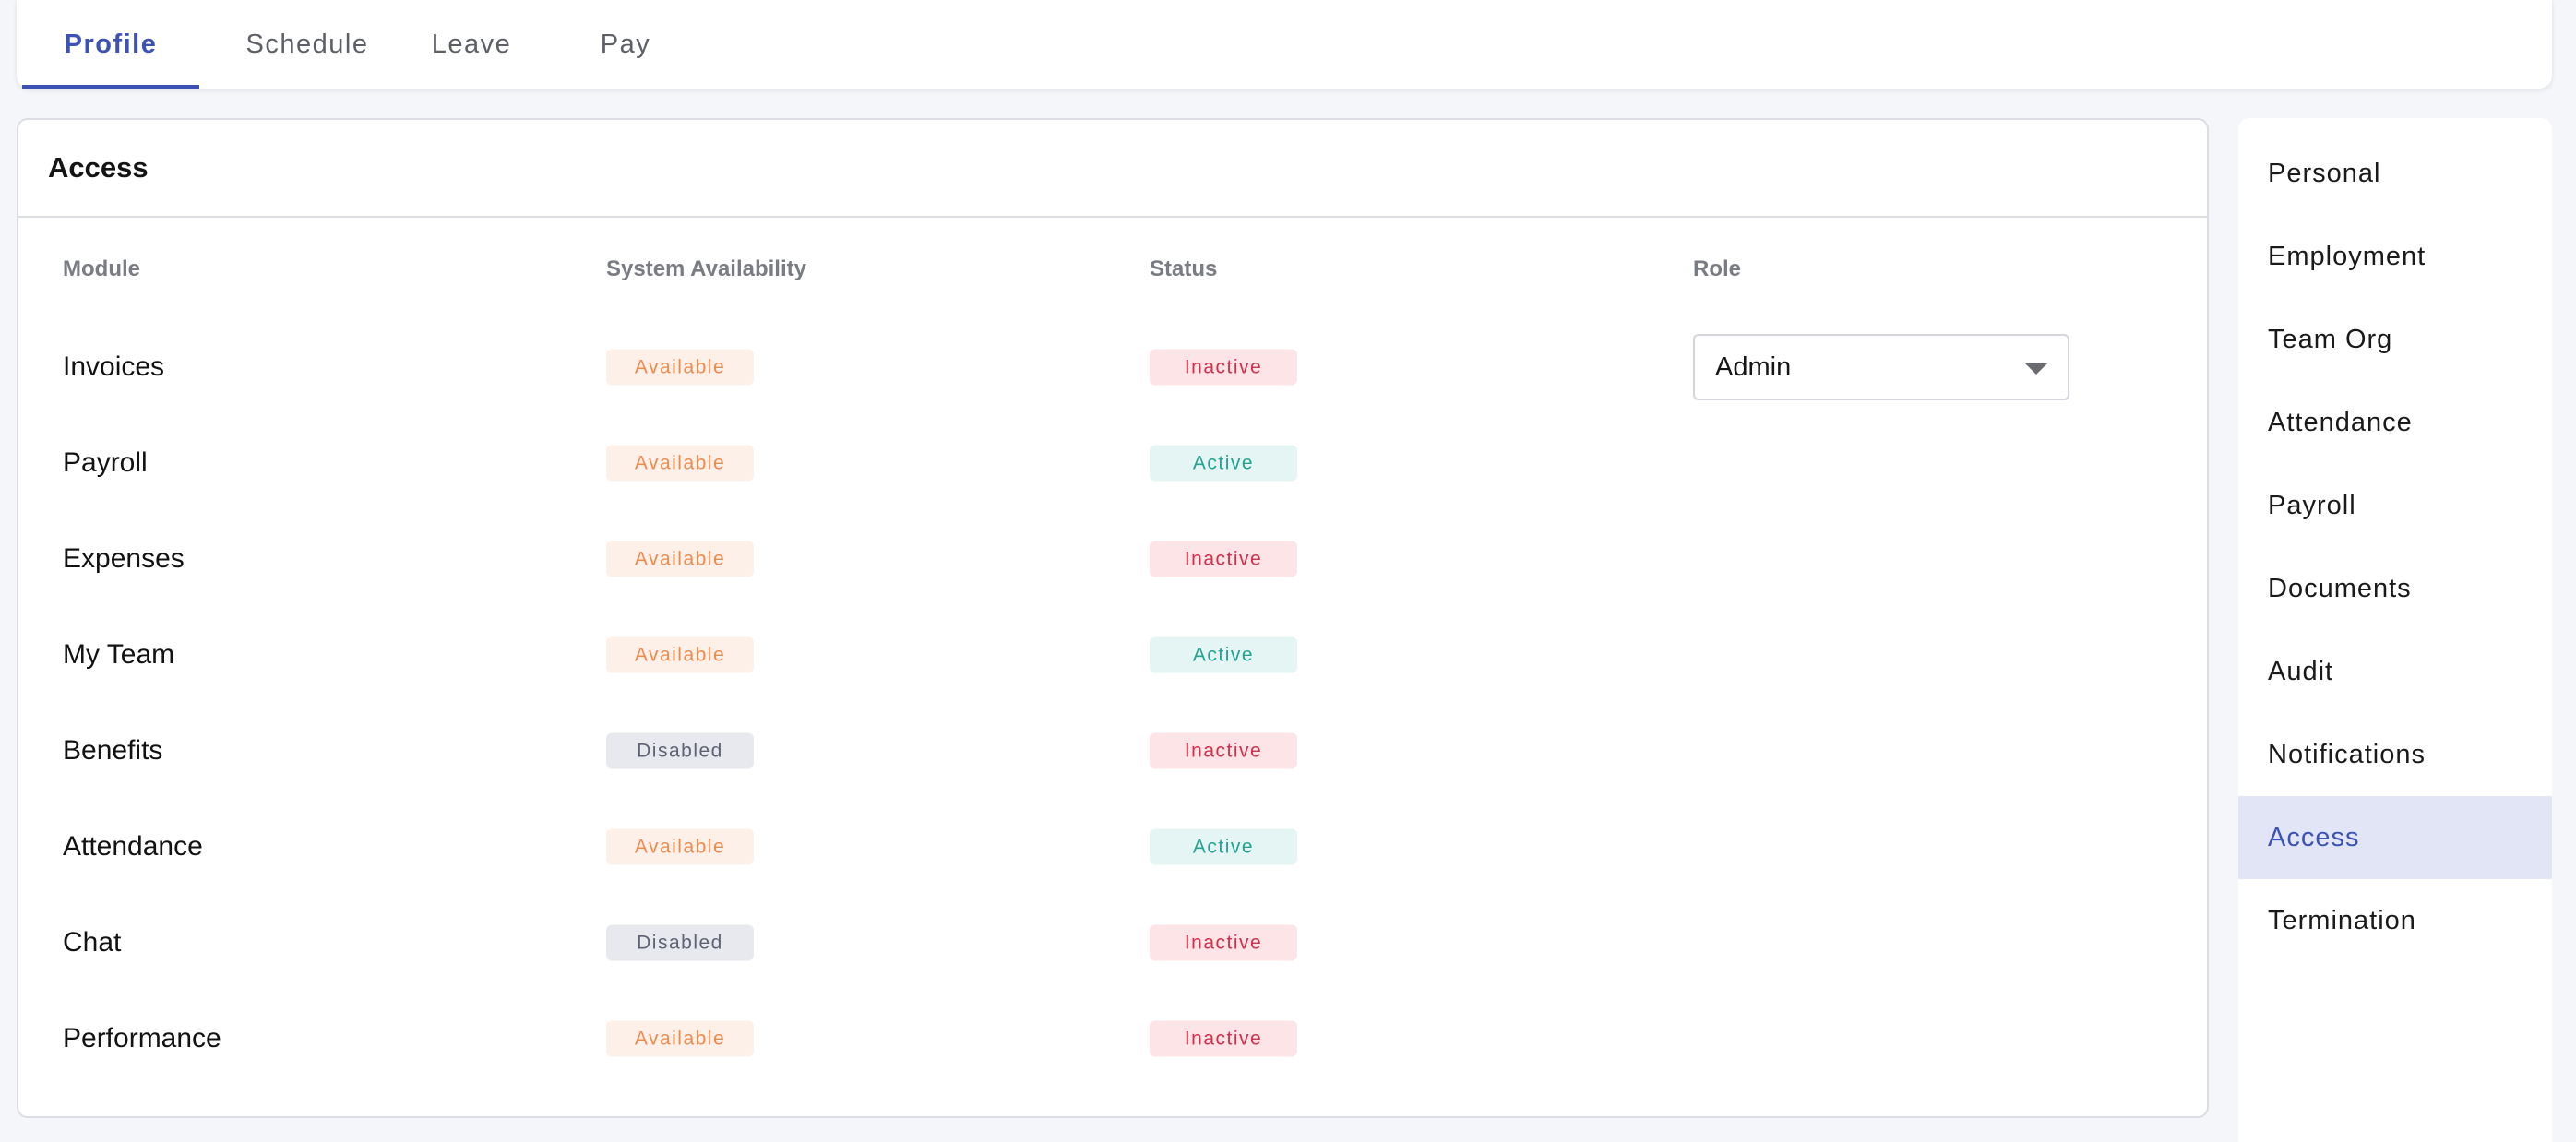 The image size is (2576, 1142). What do you see at coordinates (1112, 751) in the screenshot?
I see `table-row: Benefits Disabled Inactive` at bounding box center [1112, 751].